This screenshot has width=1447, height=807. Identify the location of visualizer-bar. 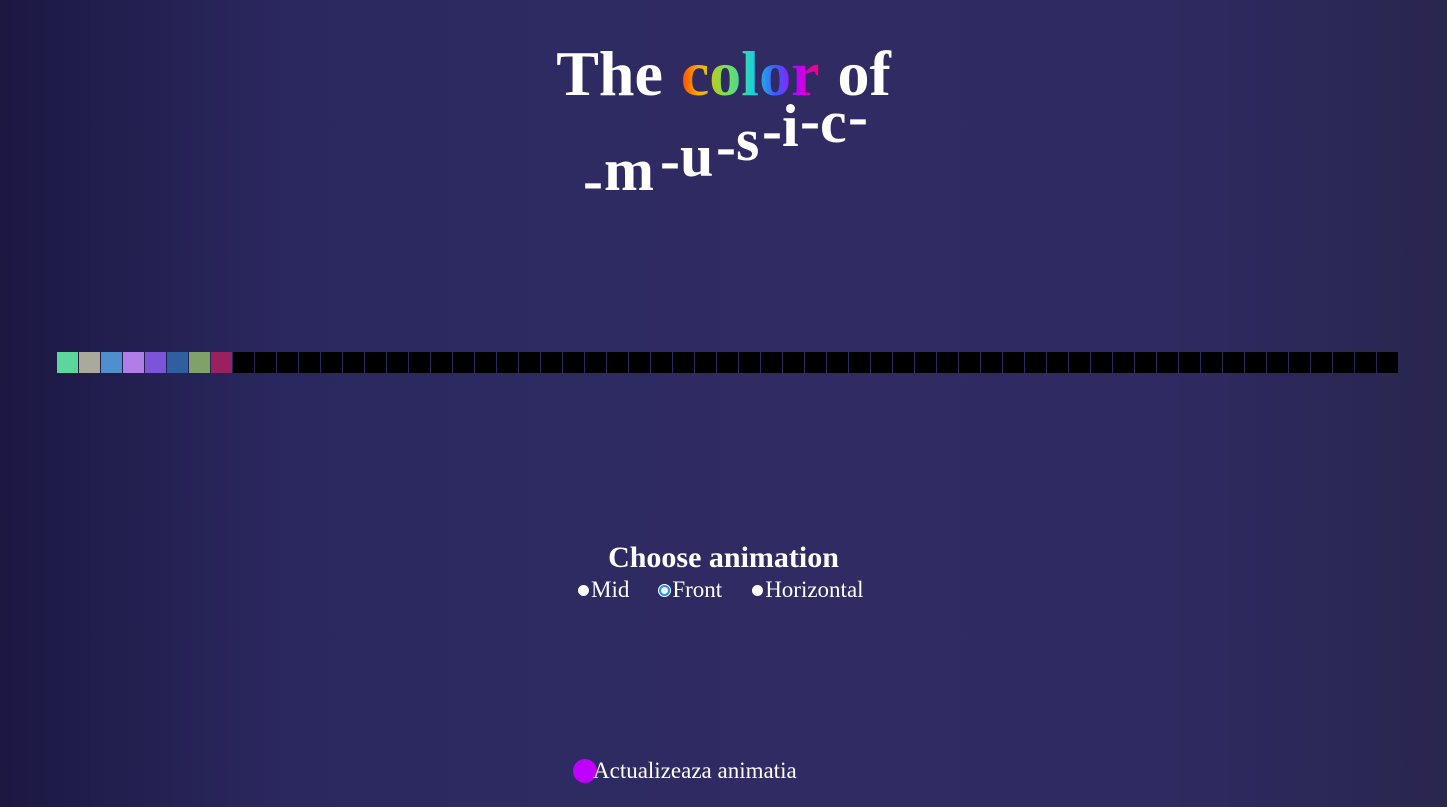
(727, 362).